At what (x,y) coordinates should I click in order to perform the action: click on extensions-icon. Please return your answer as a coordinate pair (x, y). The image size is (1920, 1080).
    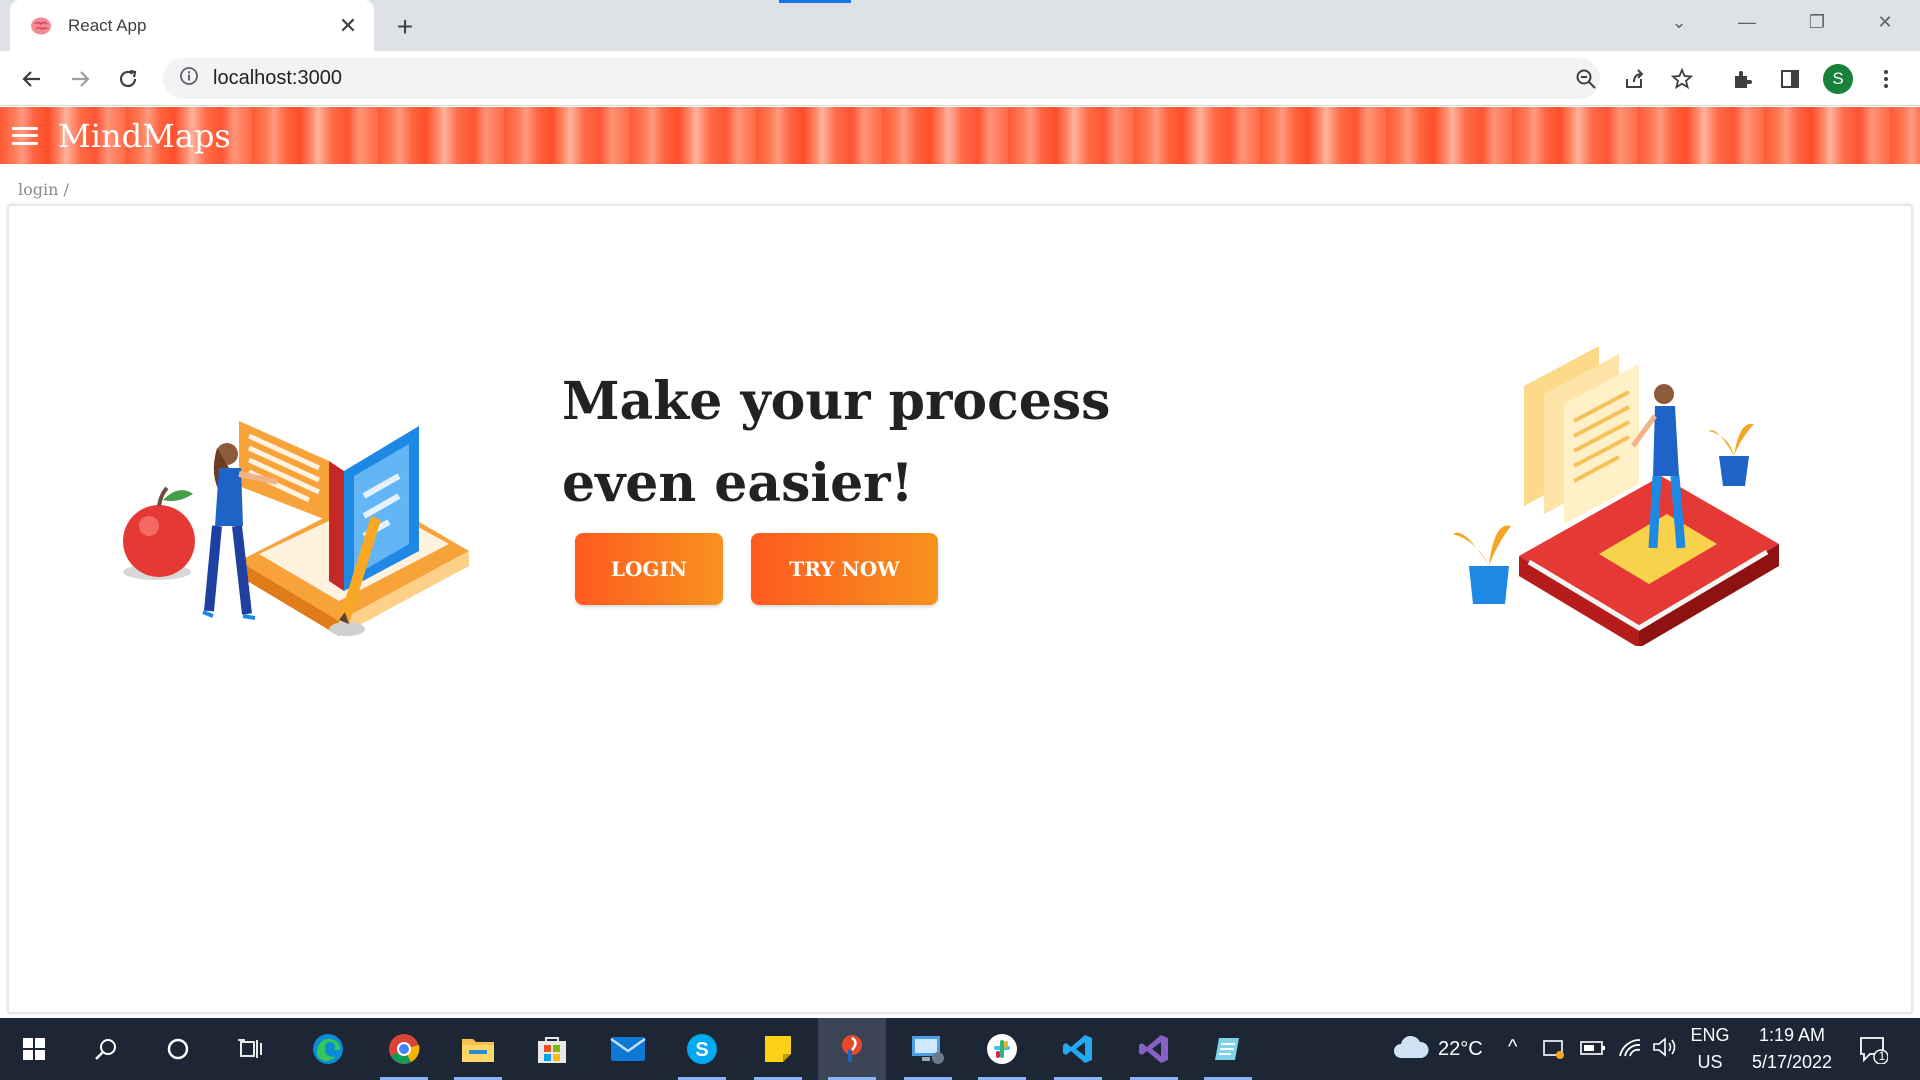
    Looking at the image, I should click on (1742, 79).